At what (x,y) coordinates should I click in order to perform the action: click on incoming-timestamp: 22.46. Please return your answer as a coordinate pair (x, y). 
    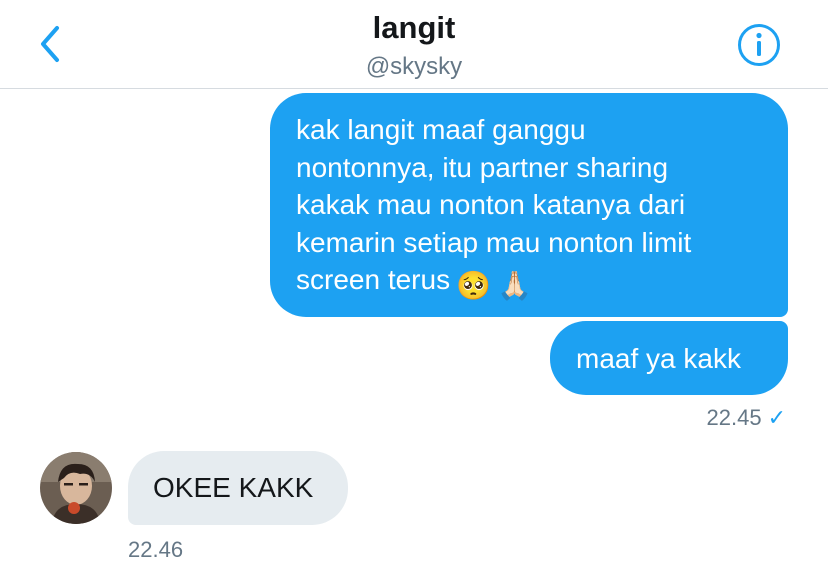
    Looking at the image, I should click on (156, 549).